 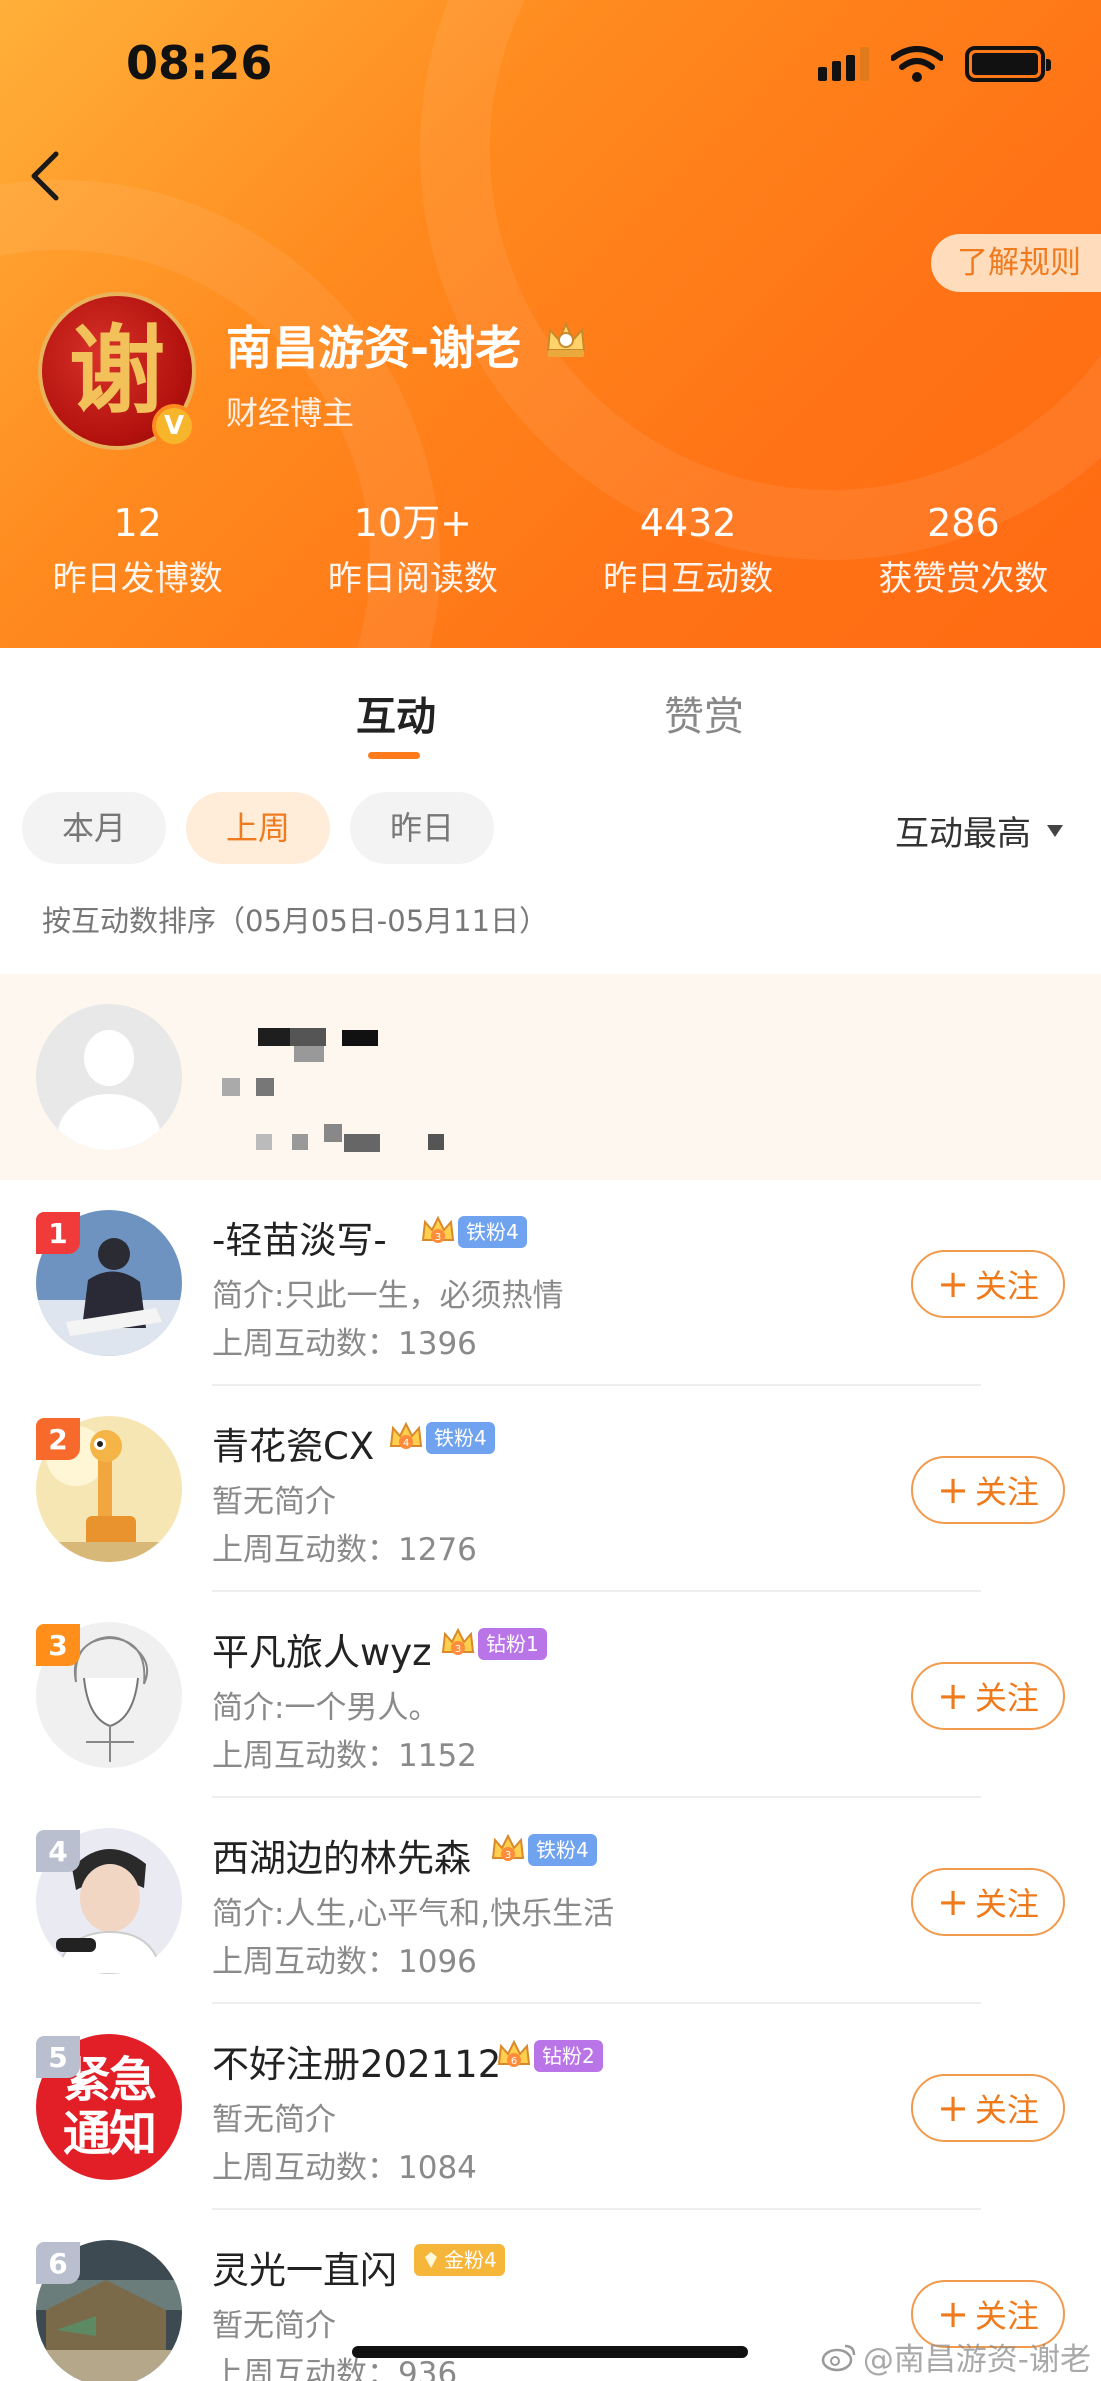 I want to click on learn-rules-button: 了解规则, so click(x=1016, y=263).